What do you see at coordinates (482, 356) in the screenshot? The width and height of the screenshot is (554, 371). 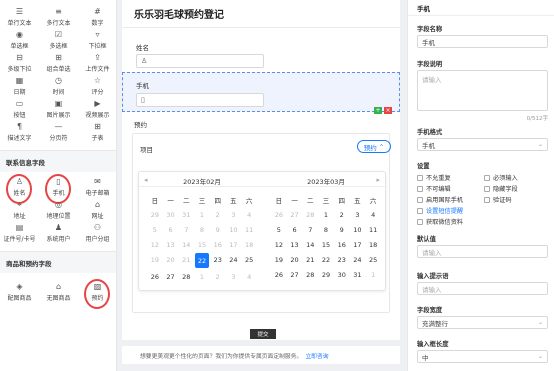 I see `input-length-select: 中 ⌄` at bounding box center [482, 356].